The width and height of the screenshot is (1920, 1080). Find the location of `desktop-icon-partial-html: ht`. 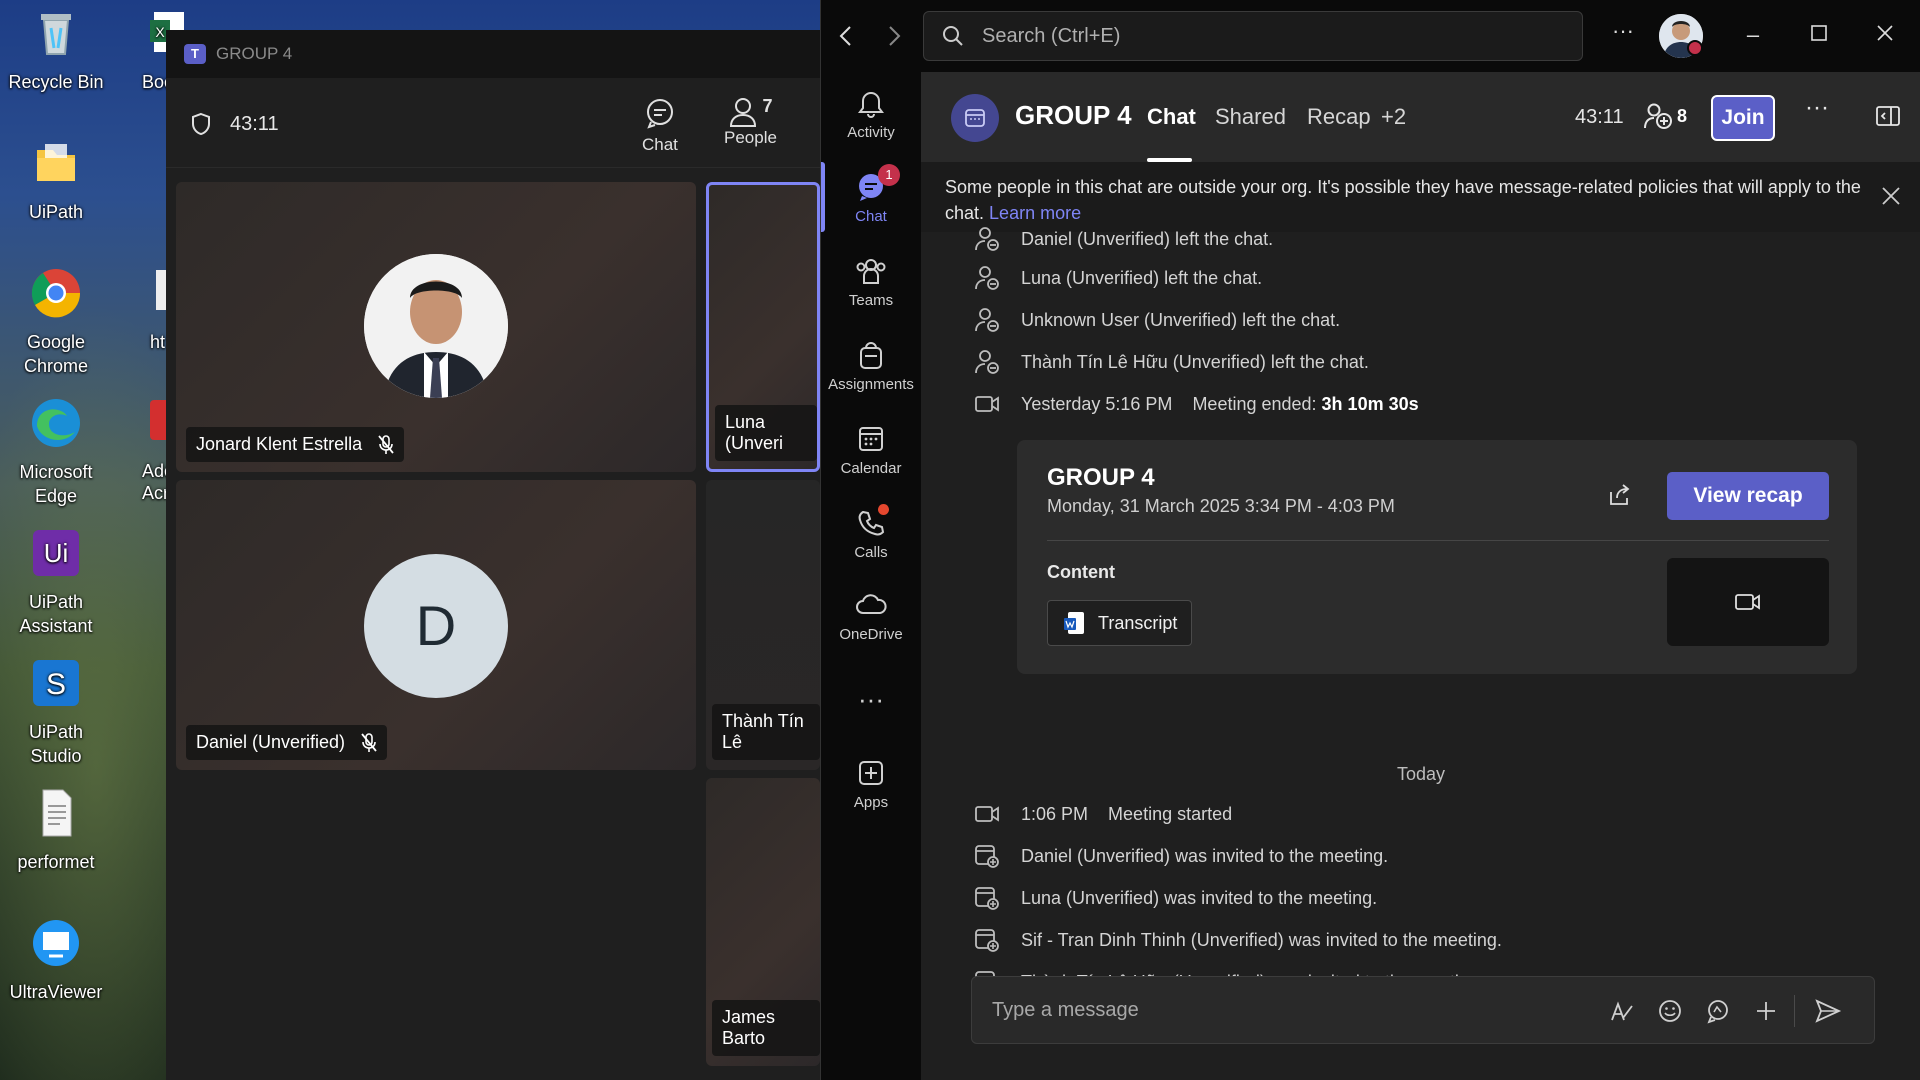

desktop-icon-partial-html: ht is located at coordinates (148, 310).